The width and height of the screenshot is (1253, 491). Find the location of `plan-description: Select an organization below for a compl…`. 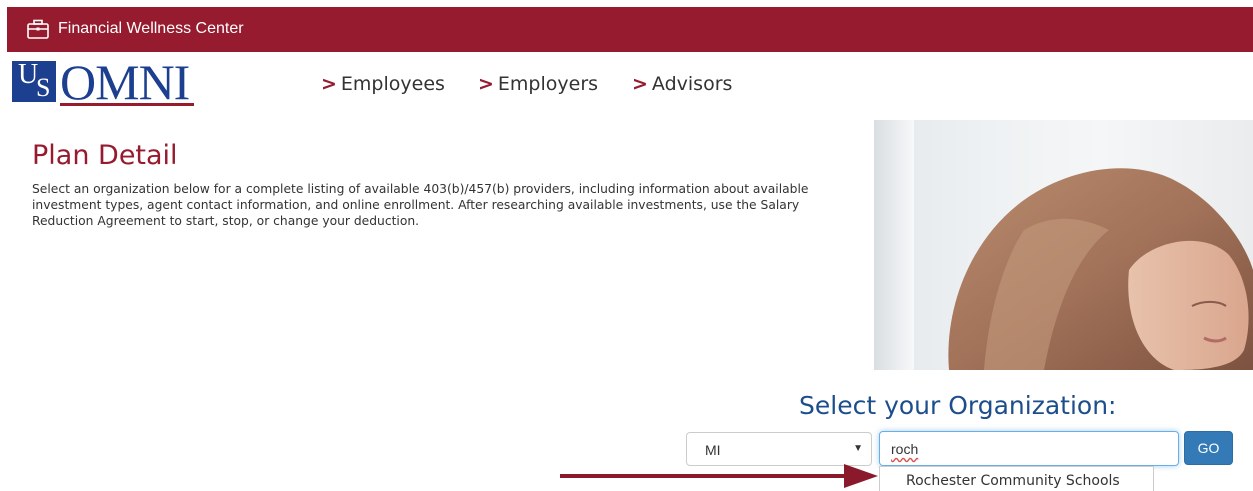

plan-description: Select an organization below for a compl… is located at coordinates (420, 205).